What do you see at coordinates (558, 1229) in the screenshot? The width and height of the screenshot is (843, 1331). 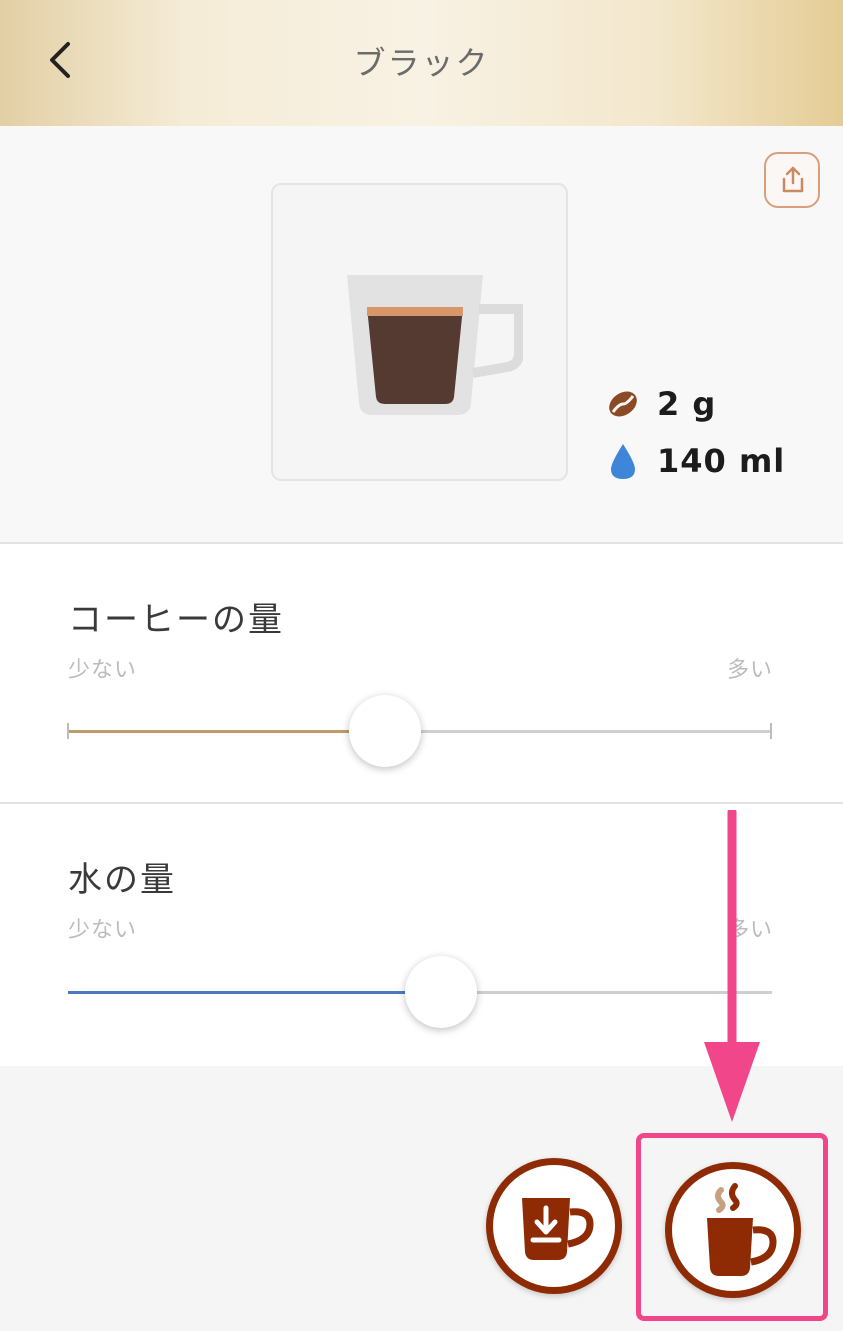 I see `cup-download-icon` at bounding box center [558, 1229].